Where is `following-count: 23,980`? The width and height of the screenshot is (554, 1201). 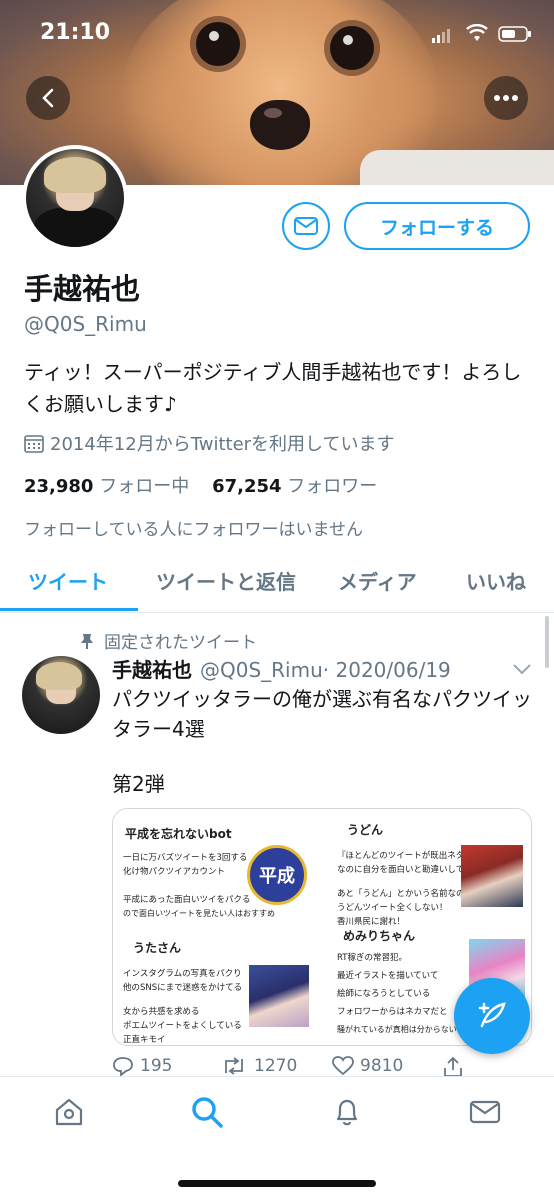
following-count: 23,980 is located at coordinates (59, 486).